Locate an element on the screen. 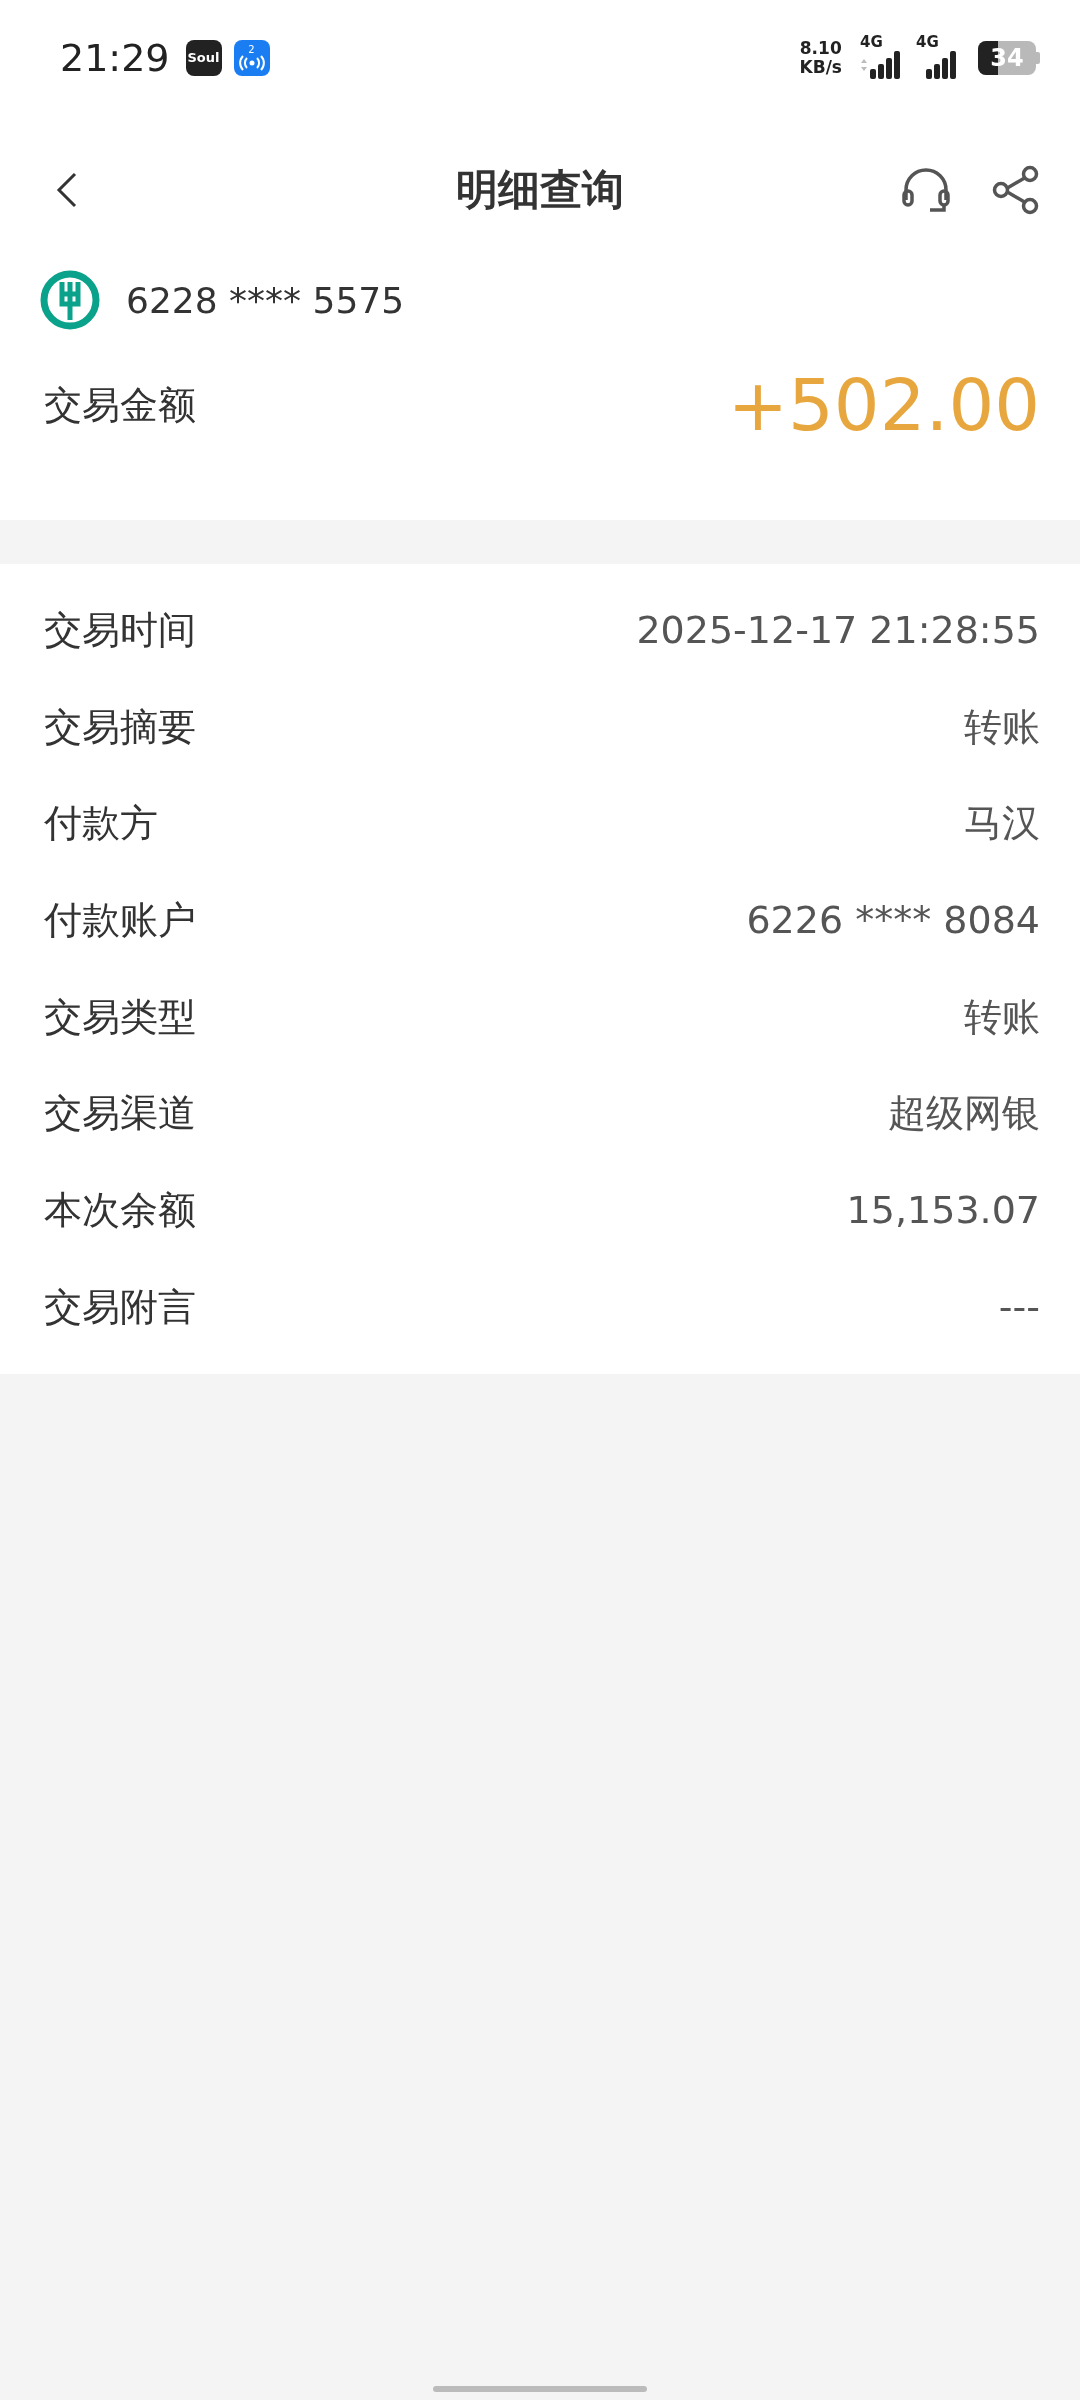 Image resolution: width=1080 pixels, height=2400 pixels. detail-value: 超级网银 is located at coordinates (964, 1114).